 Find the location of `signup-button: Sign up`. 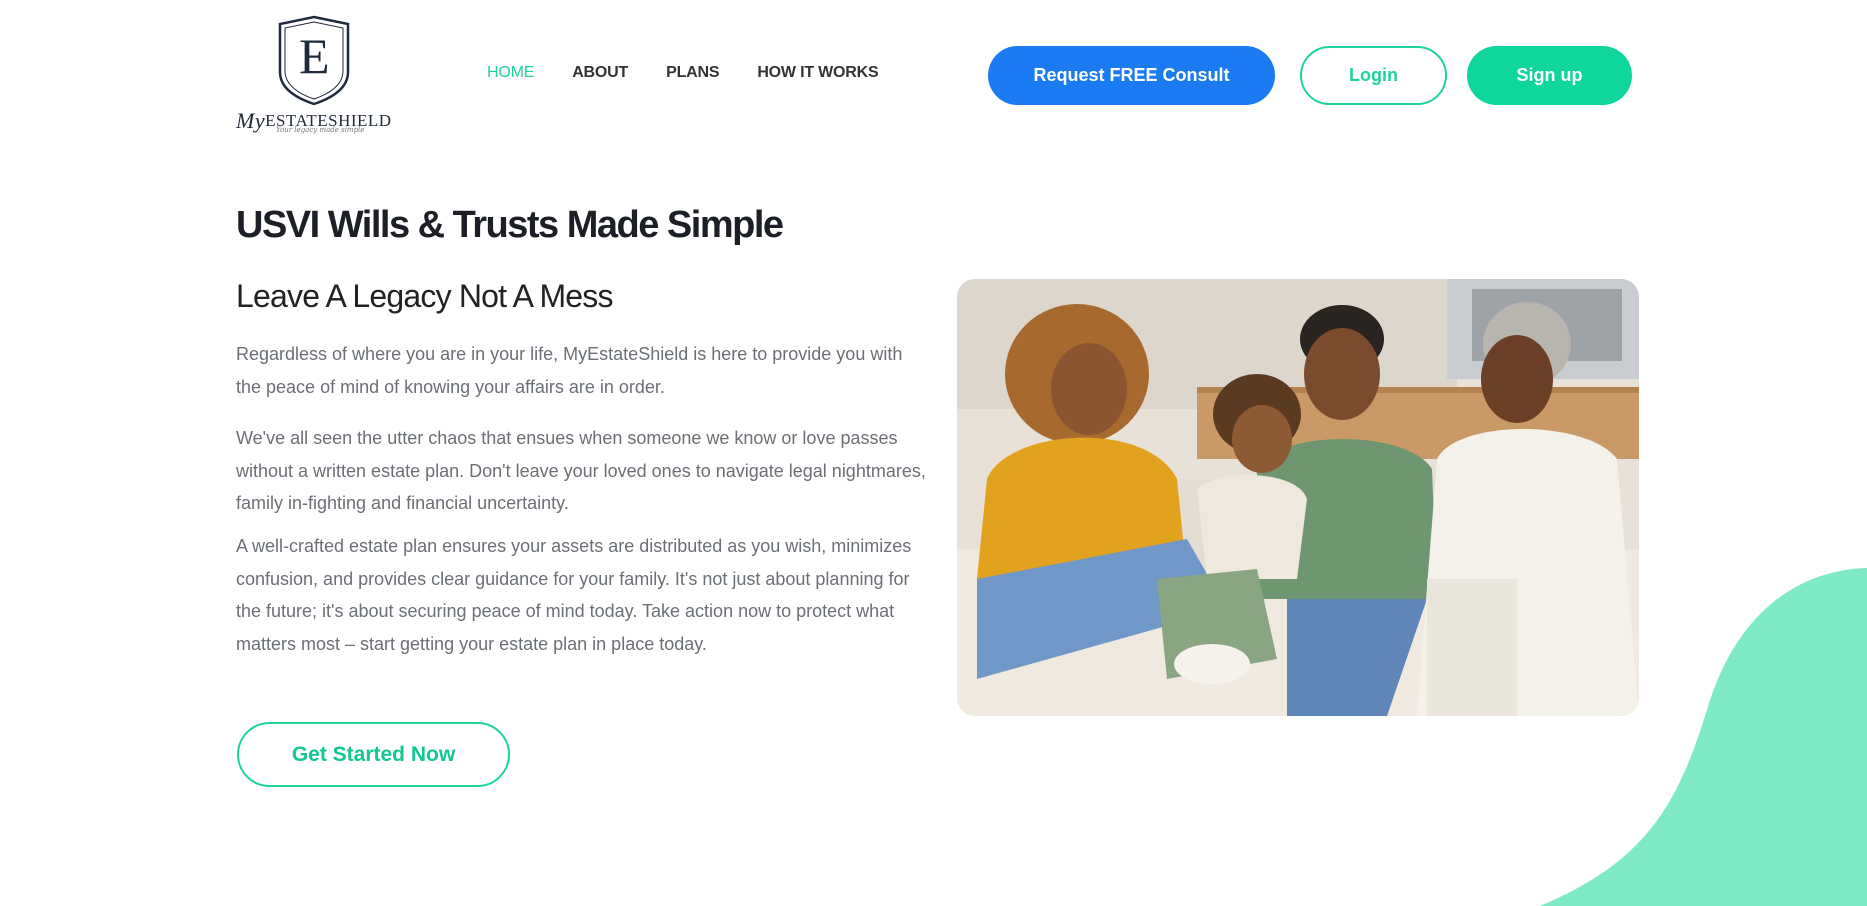

signup-button: Sign up is located at coordinates (1549, 75).